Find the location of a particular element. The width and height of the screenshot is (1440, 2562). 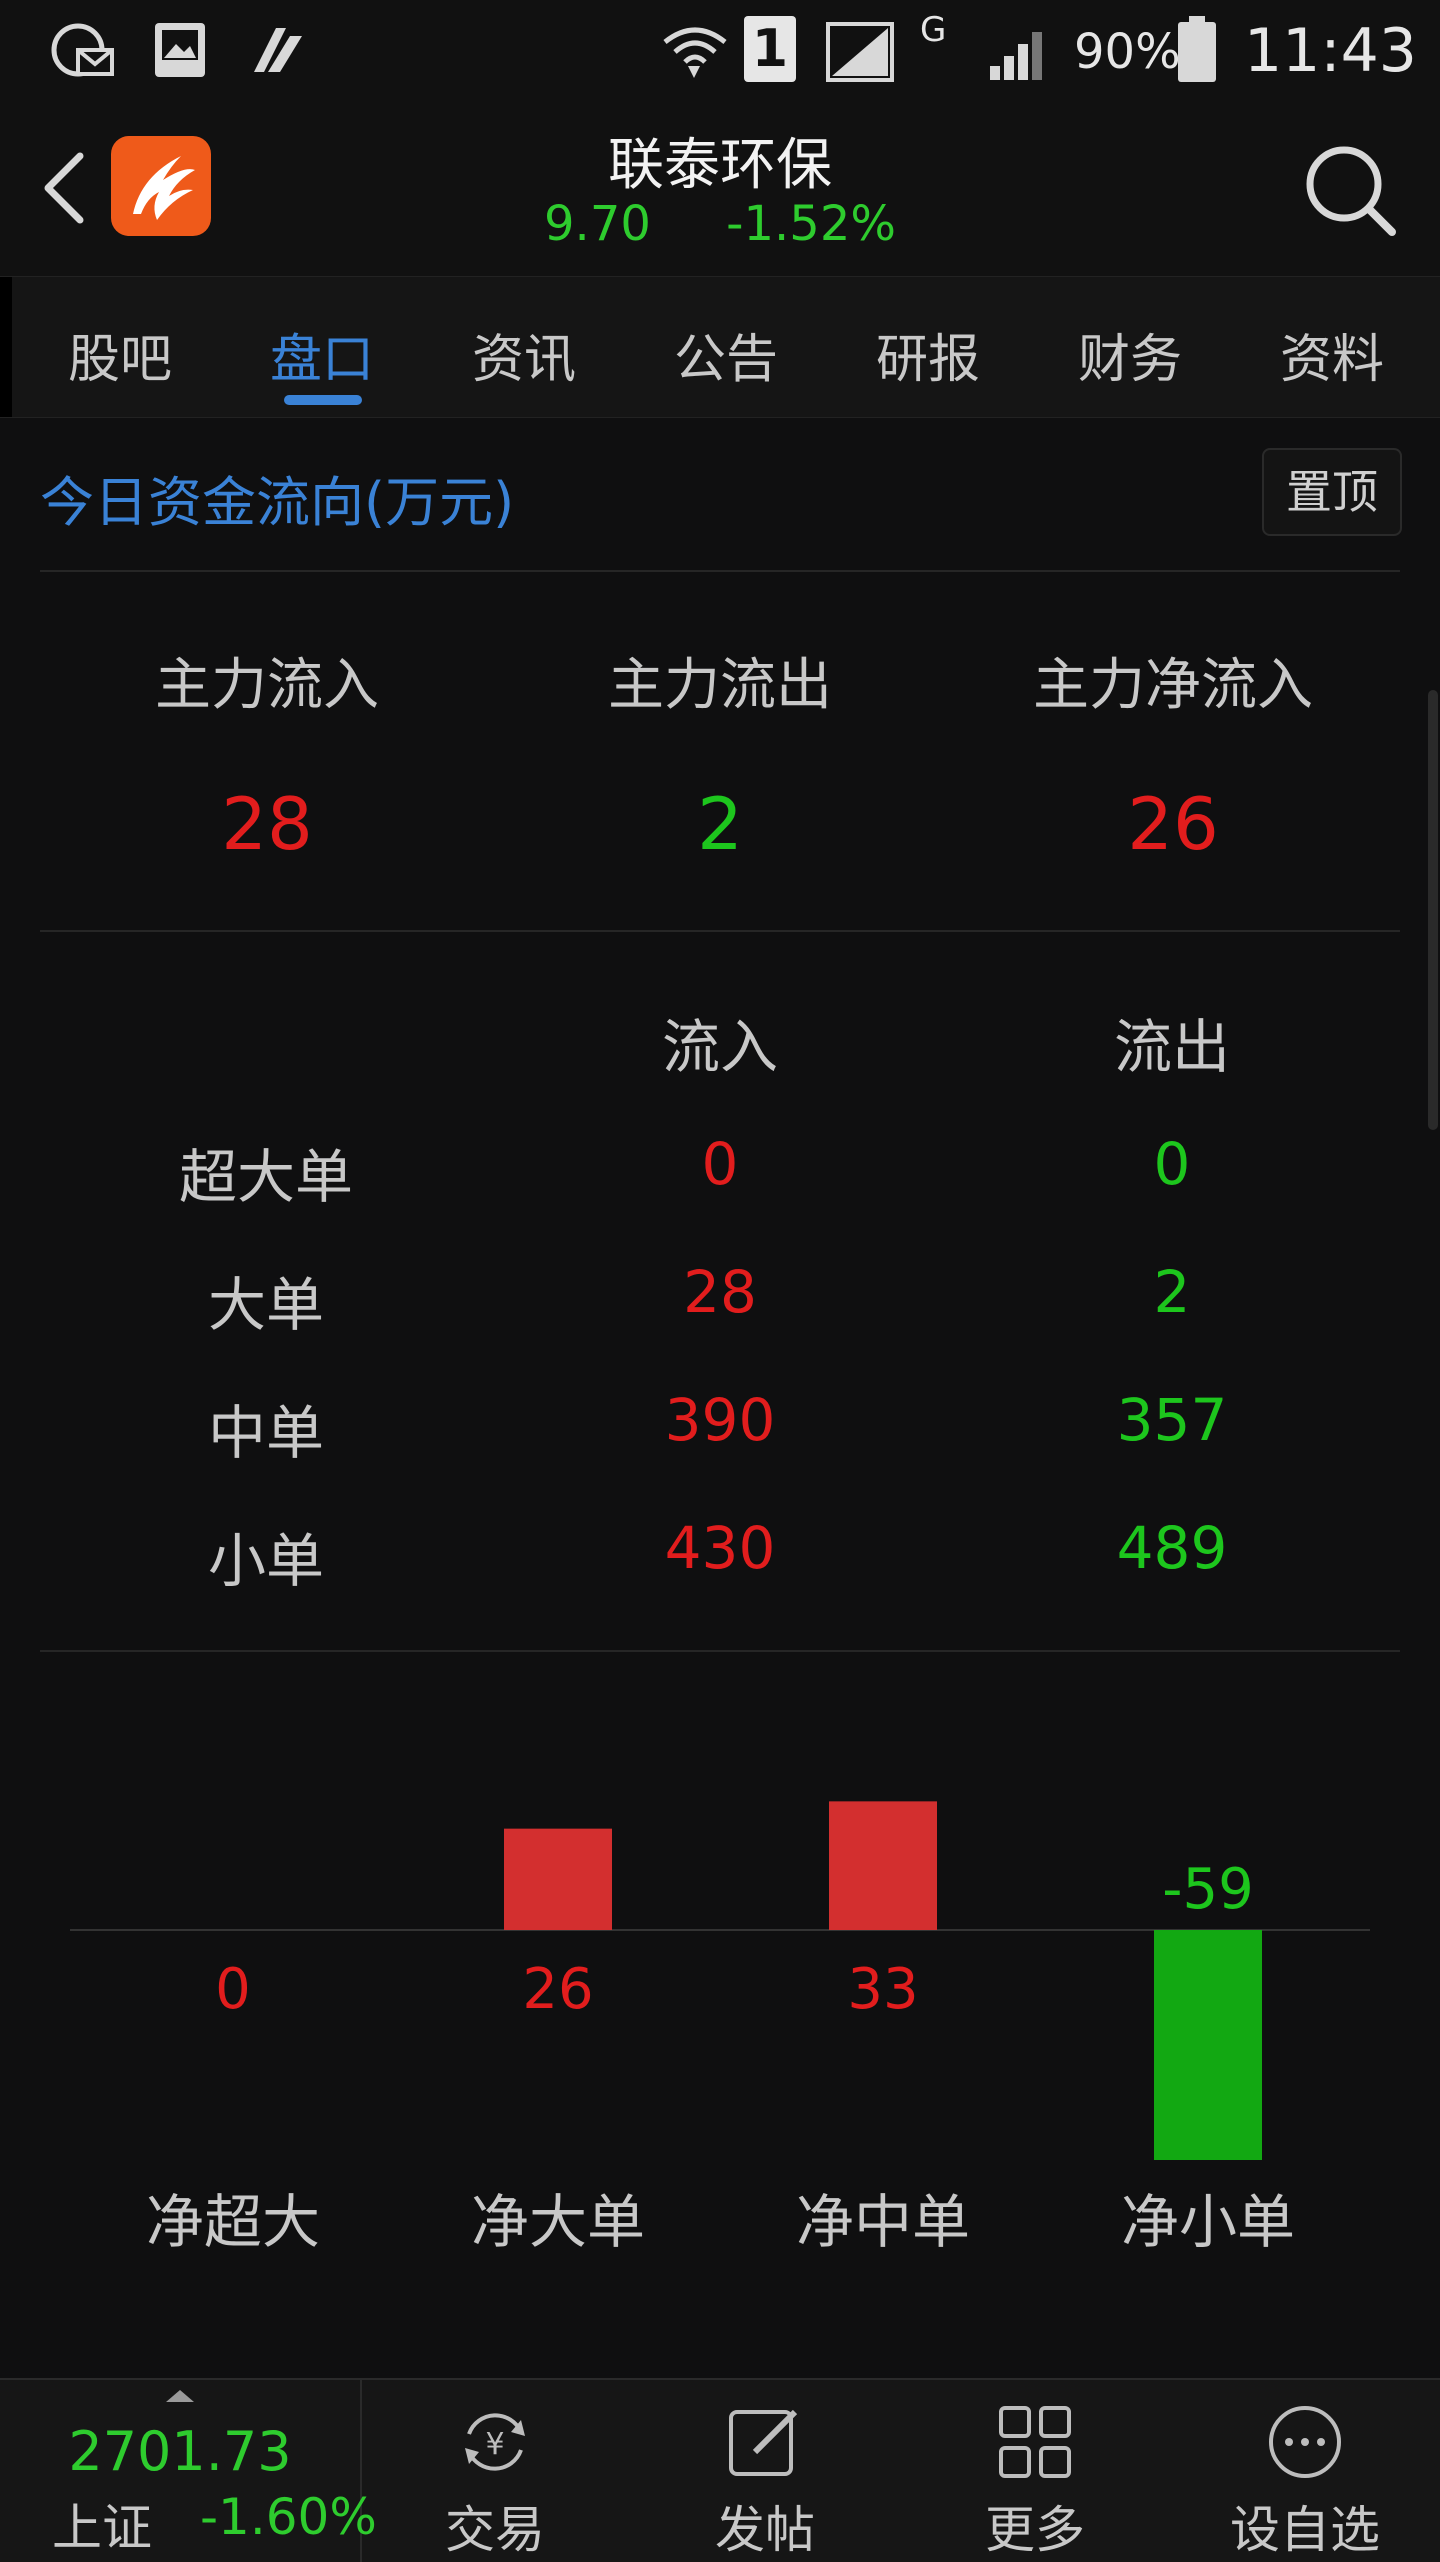

sim-card-icon: 1 is located at coordinates (770, 49).